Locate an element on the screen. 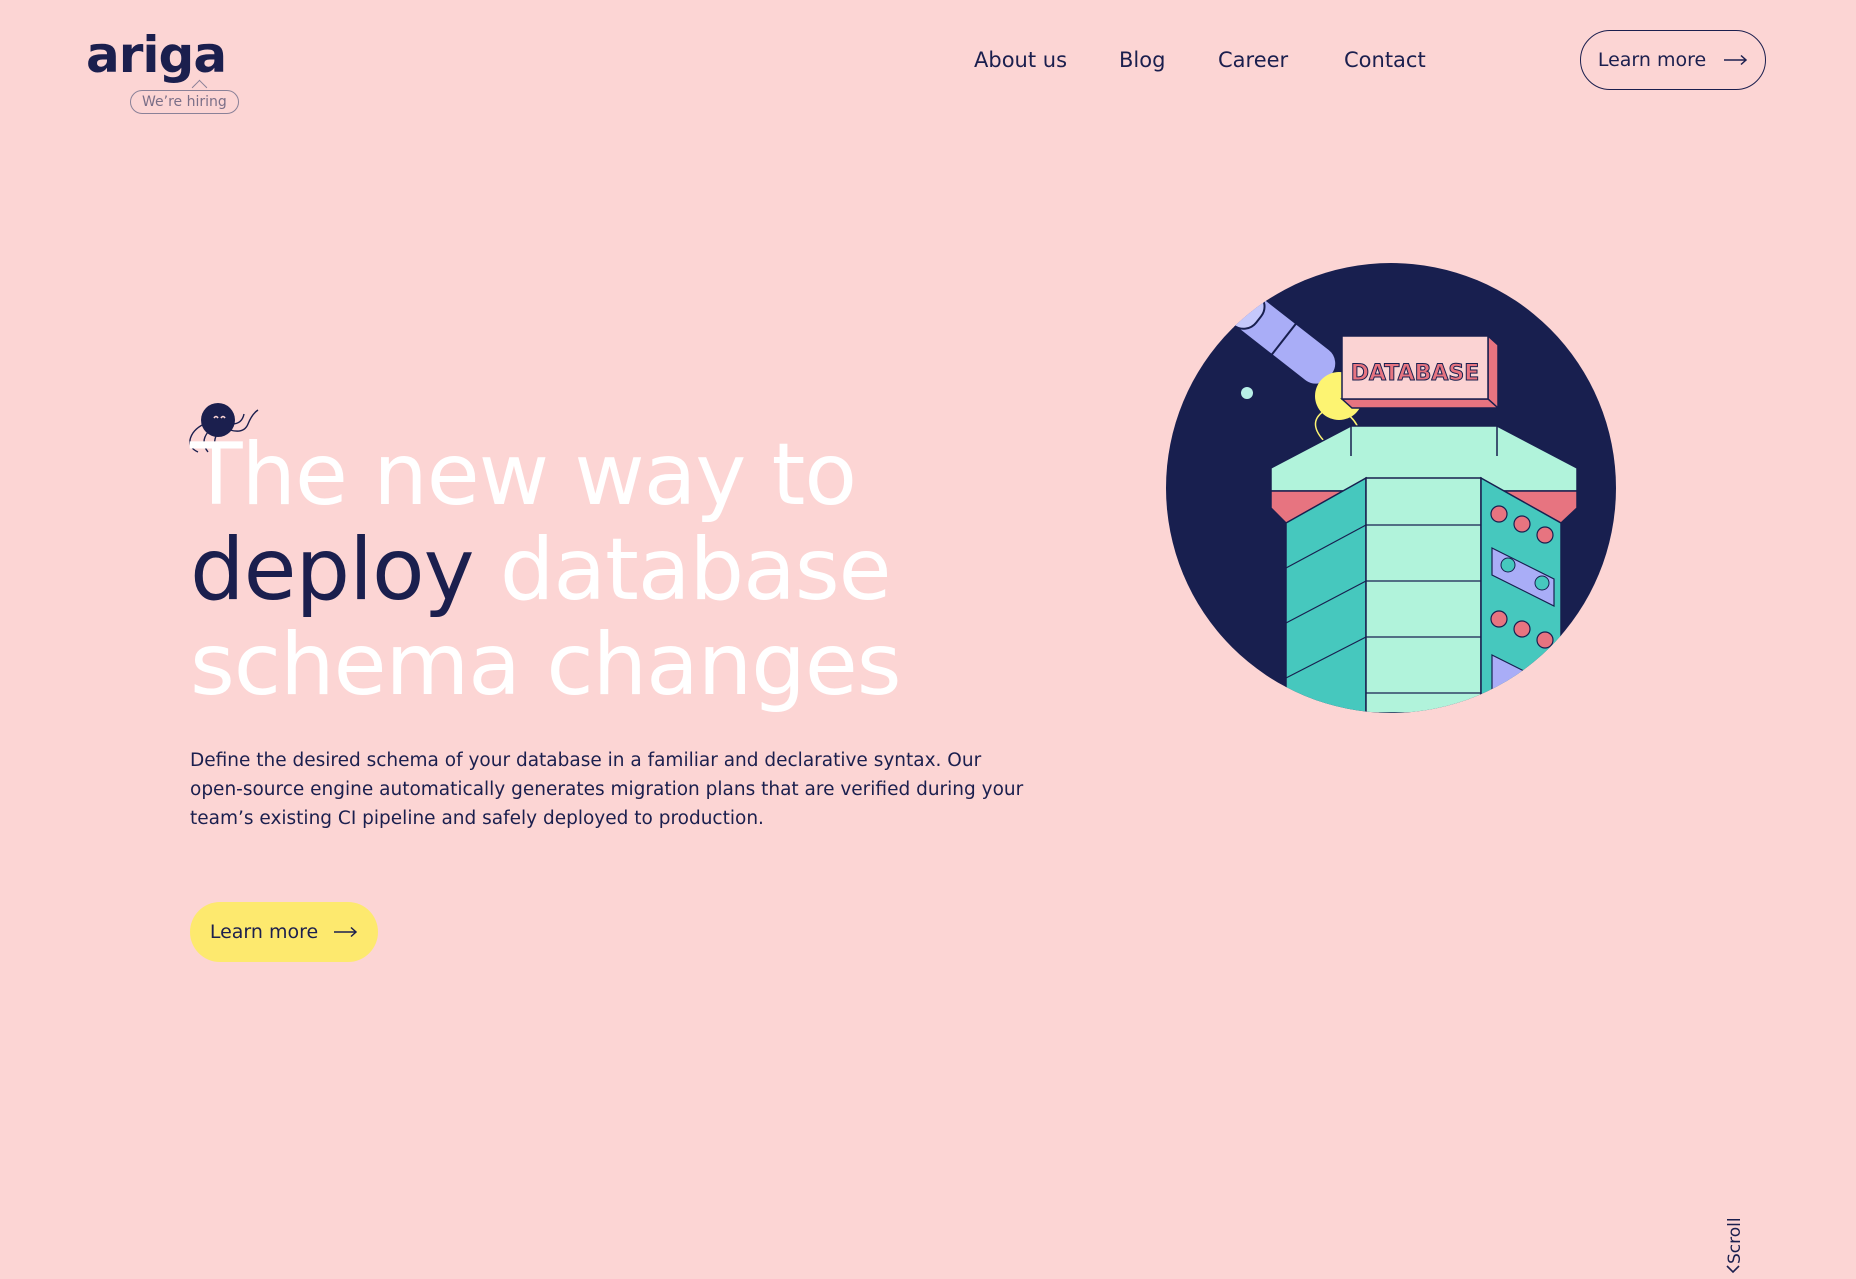  headline-highlight: deploy is located at coordinates (332, 570).